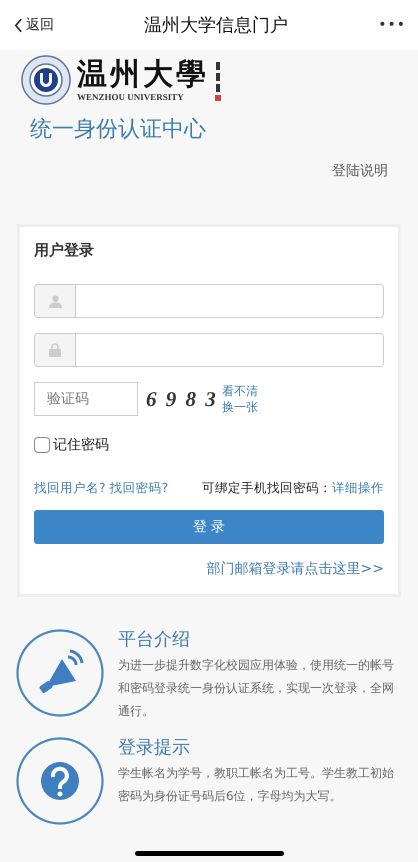 The image size is (418, 862). Describe the element at coordinates (209, 527) in the screenshot. I see `login-button: 登 录` at that location.